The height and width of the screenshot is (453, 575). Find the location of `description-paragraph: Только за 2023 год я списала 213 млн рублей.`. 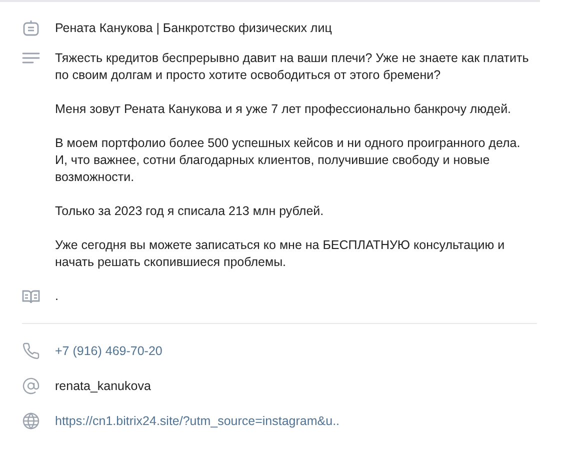

description-paragraph: Только за 2023 год я списала 213 млн рублей. is located at coordinates (190, 211).